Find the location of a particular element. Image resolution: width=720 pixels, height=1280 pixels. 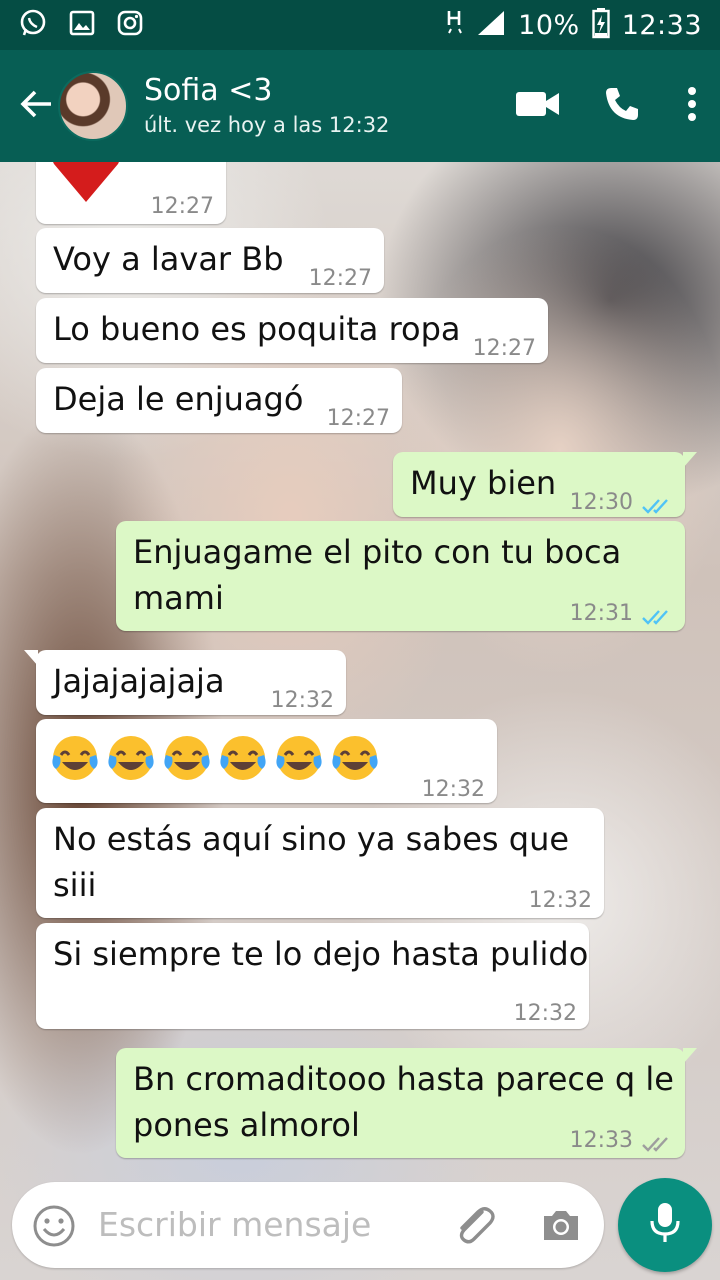

last-seen: últ. vez hoy a las 12:32 is located at coordinates (267, 125).